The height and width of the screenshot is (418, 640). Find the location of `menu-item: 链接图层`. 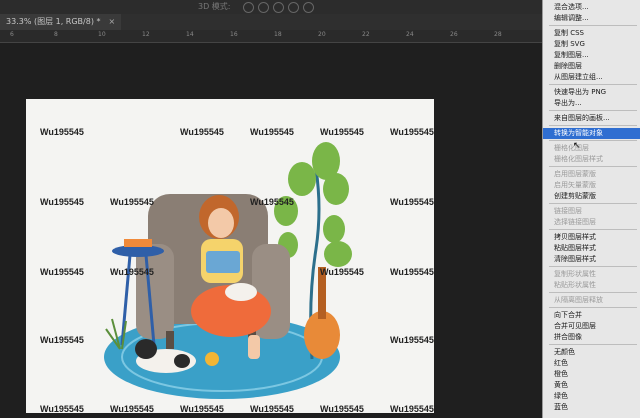

menu-item: 链接图层 is located at coordinates (568, 211).